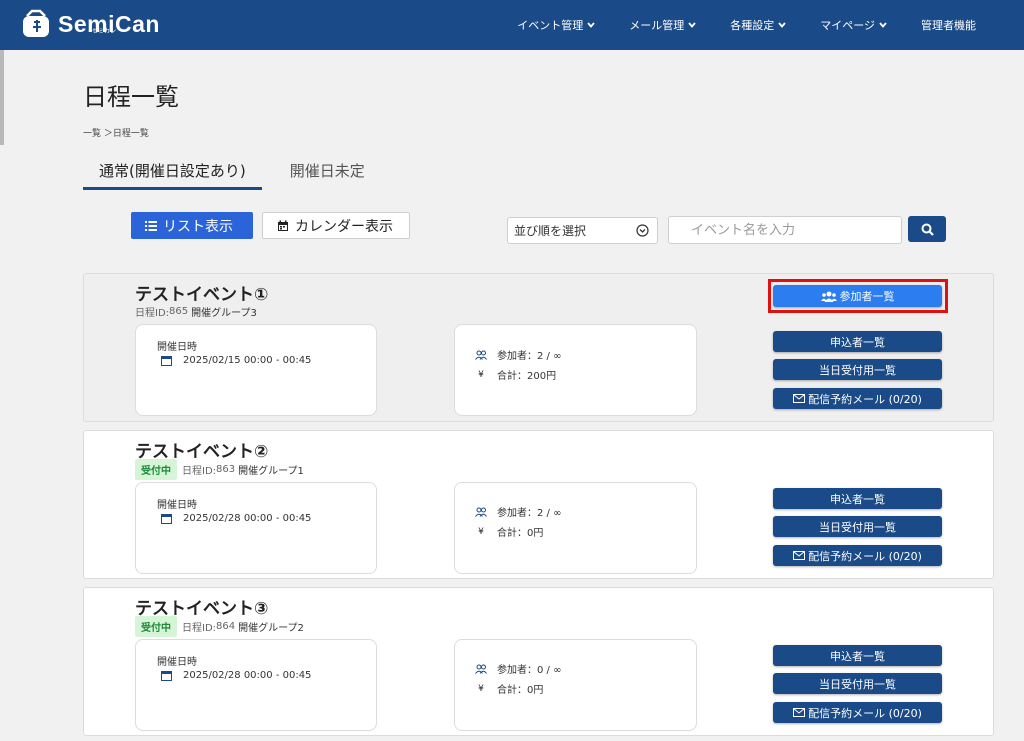  I want to click on event-meta: 受付中 日程ID: 864 開催グループ2, so click(219, 626).